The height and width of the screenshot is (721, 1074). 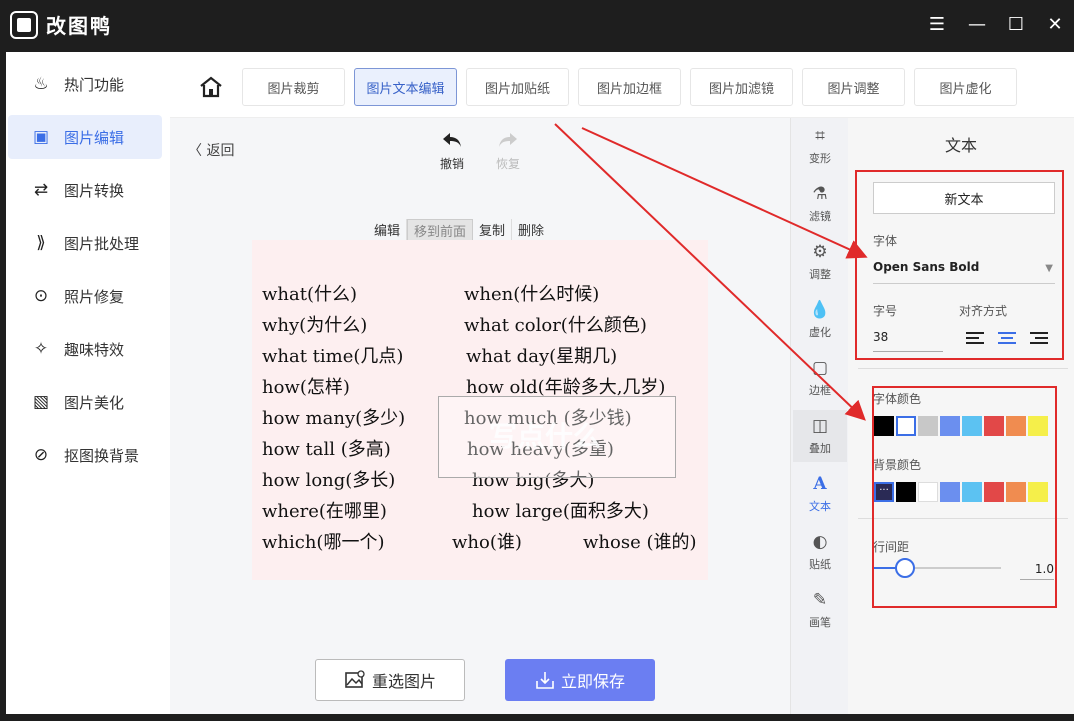 What do you see at coordinates (85, 190) in the screenshot?
I see `sidebar-item-2: ⇄ 图片转换` at bounding box center [85, 190].